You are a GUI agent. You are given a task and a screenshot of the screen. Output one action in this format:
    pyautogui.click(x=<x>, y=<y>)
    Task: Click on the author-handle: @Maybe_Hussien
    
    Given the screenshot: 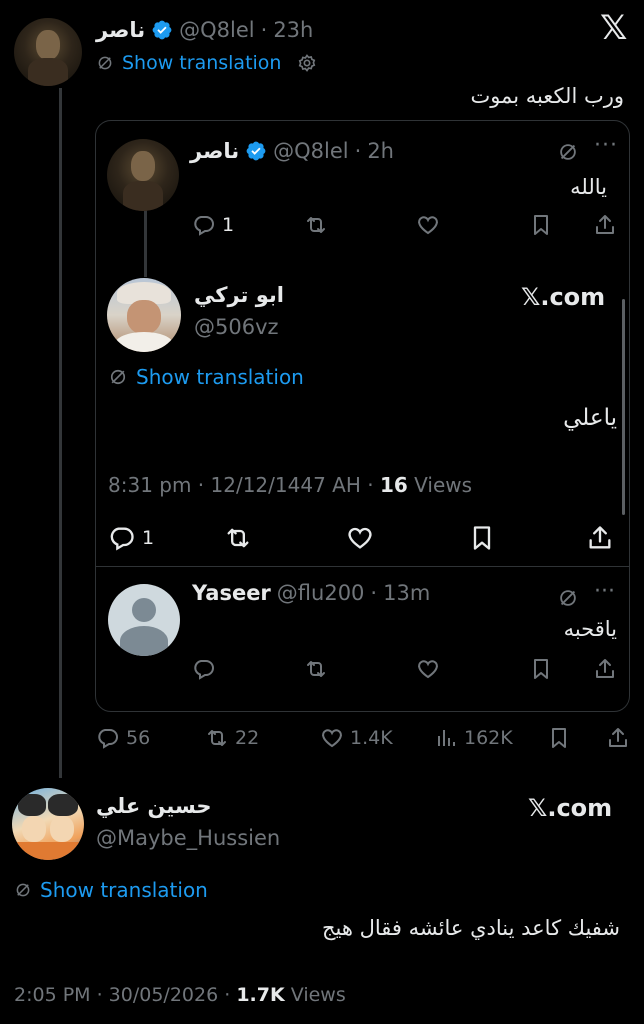 What is the action you would take?
    pyautogui.click(x=188, y=838)
    